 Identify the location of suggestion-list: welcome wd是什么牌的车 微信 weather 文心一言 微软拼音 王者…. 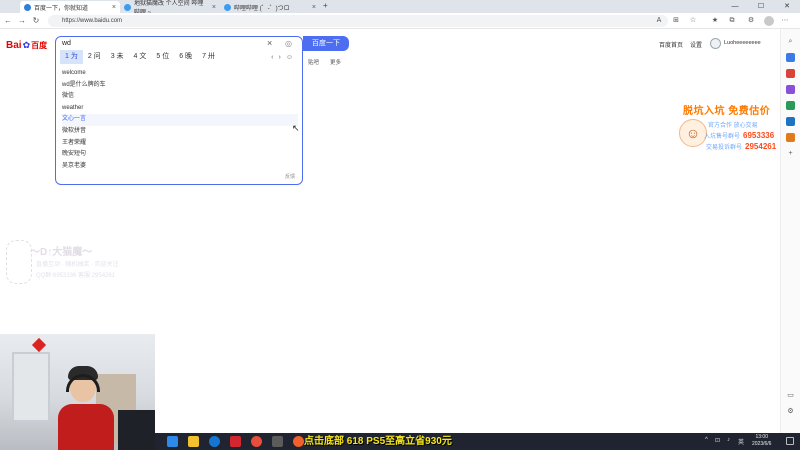
(180, 120).